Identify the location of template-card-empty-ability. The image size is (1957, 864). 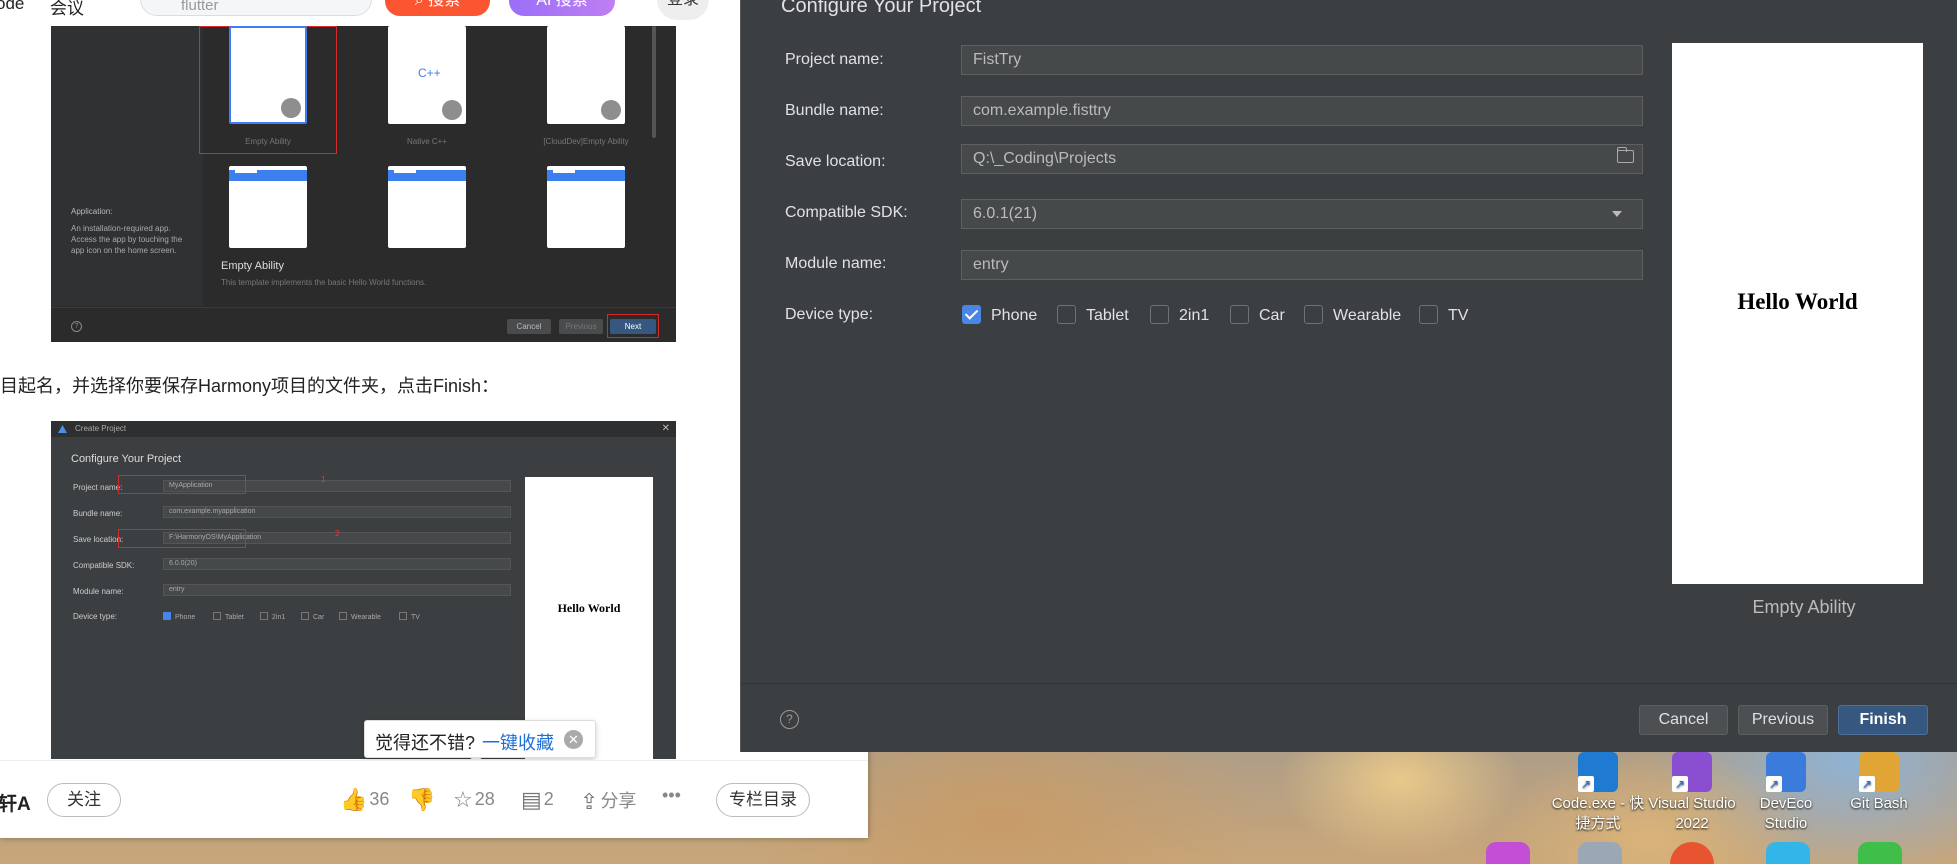
(268, 75).